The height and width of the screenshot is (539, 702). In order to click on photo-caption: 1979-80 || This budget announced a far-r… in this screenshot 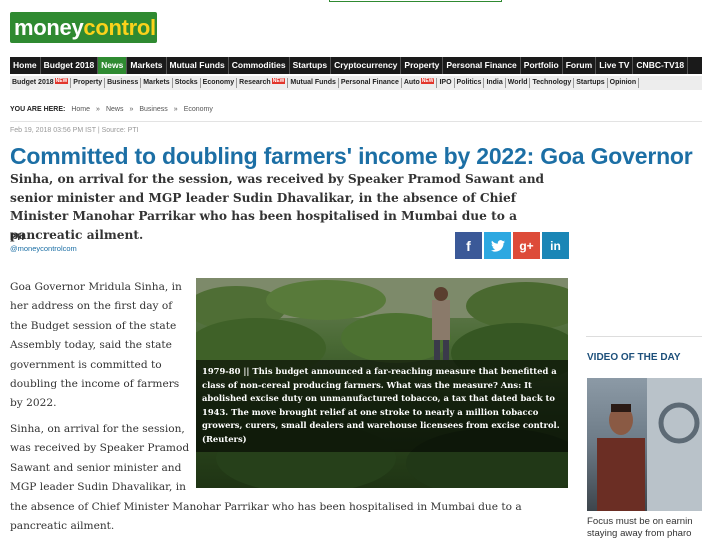, I will do `click(382, 406)`.